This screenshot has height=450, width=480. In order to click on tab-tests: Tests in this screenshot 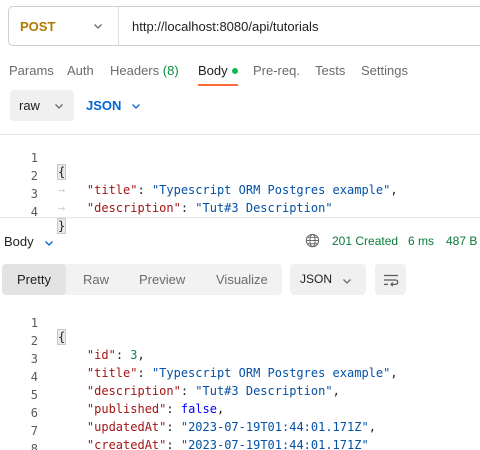, I will do `click(330, 70)`.